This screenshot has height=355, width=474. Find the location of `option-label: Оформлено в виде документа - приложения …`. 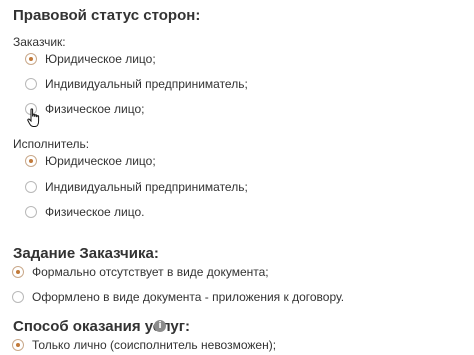

option-label: Оформлено в виде документа - приложения … is located at coordinates (188, 297).